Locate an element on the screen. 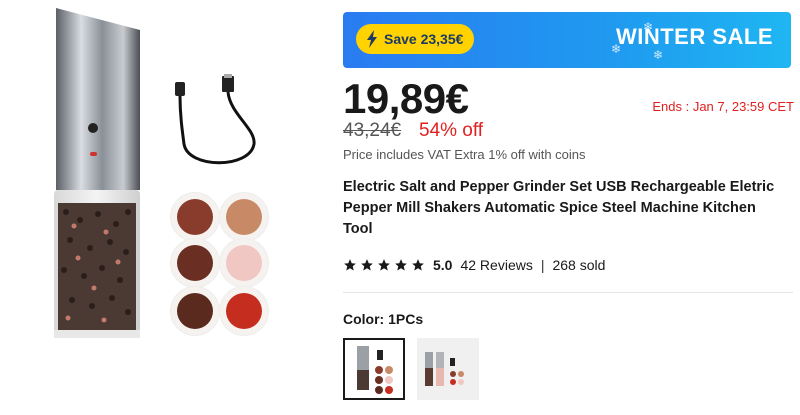 The image size is (800, 415). color-option-1pcs is located at coordinates (374, 369).